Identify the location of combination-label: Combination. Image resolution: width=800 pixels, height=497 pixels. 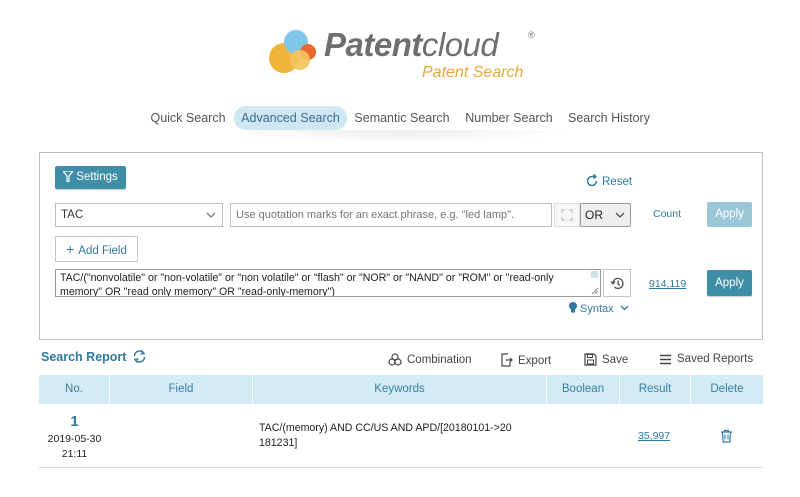
(439, 360).